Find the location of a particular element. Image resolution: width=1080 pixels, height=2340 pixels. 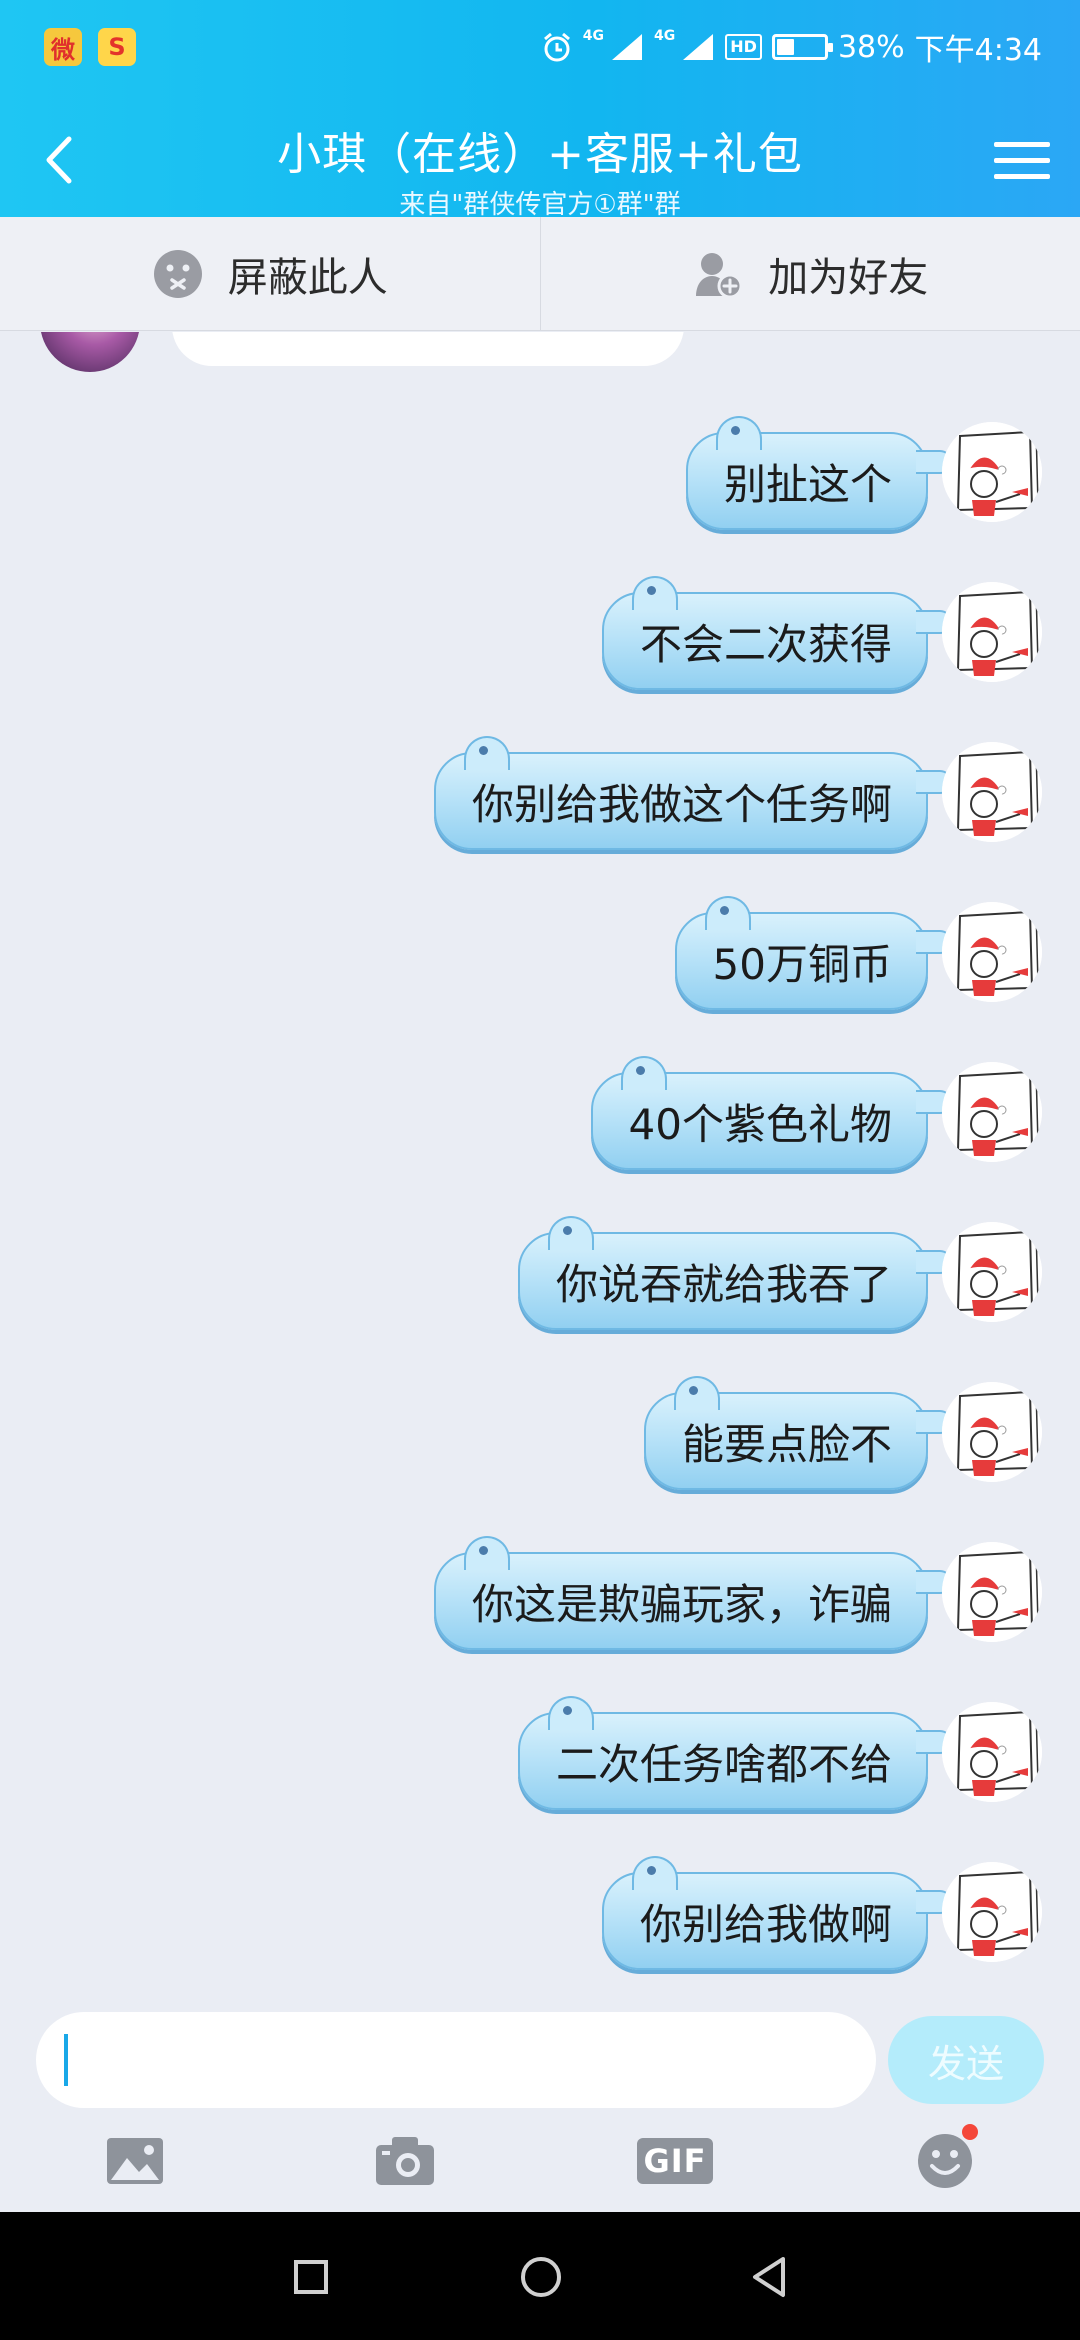

image-button is located at coordinates (135, 2161).